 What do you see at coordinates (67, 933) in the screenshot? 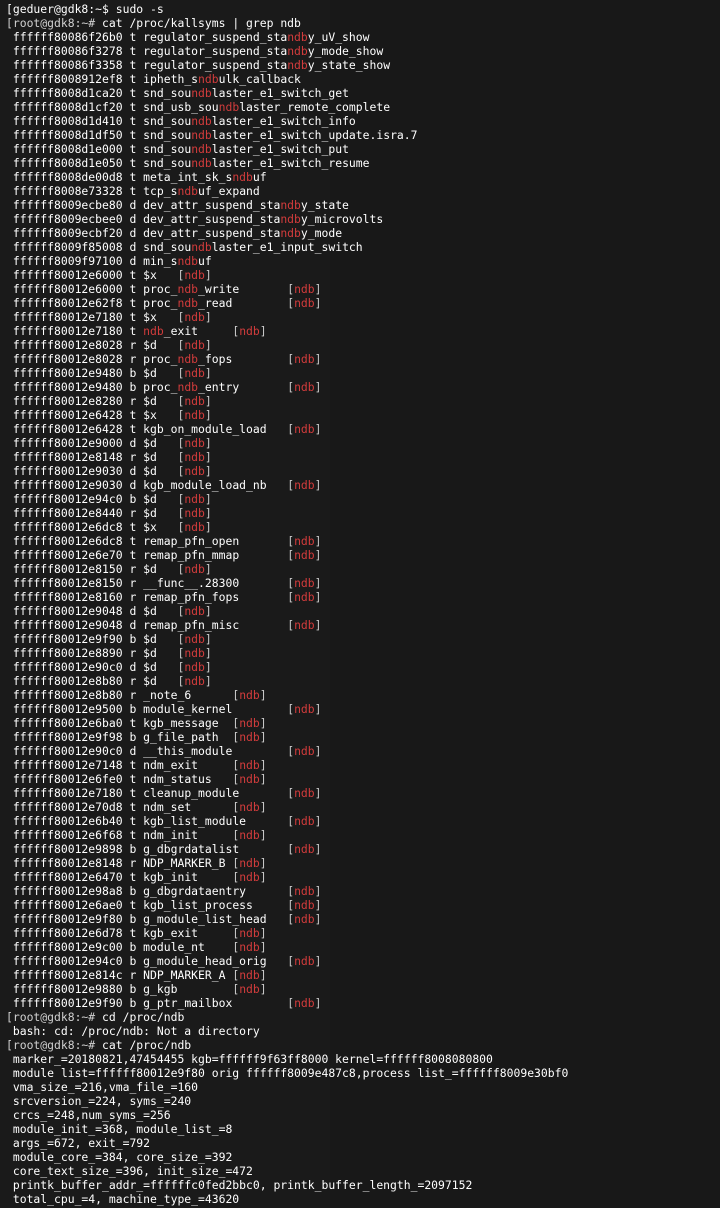
I see `symbol-address: ffffff80012e6d78` at bounding box center [67, 933].